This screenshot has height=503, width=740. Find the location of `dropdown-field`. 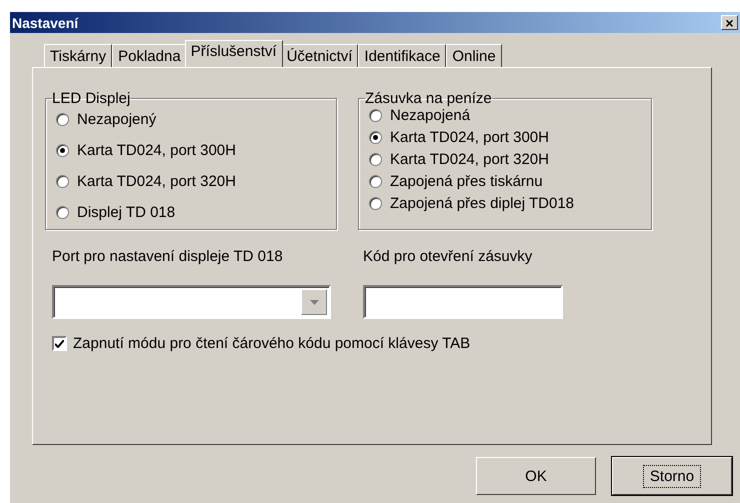

dropdown-field is located at coordinates (191, 302).